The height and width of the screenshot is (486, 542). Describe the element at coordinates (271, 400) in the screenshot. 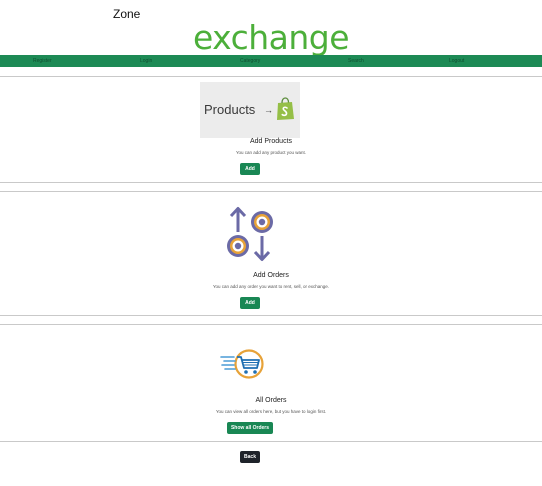

I see `all-orders-title: All Orders` at that location.